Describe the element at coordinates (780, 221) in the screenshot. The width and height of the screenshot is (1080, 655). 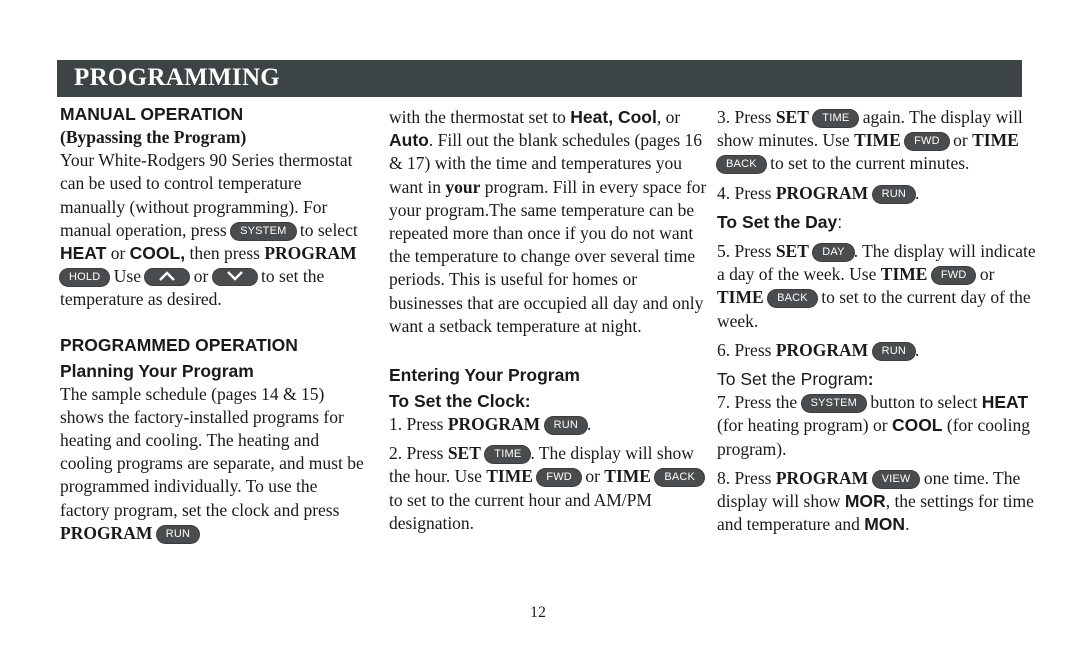
I see `set-day-heading: To Set the Day:` at that location.